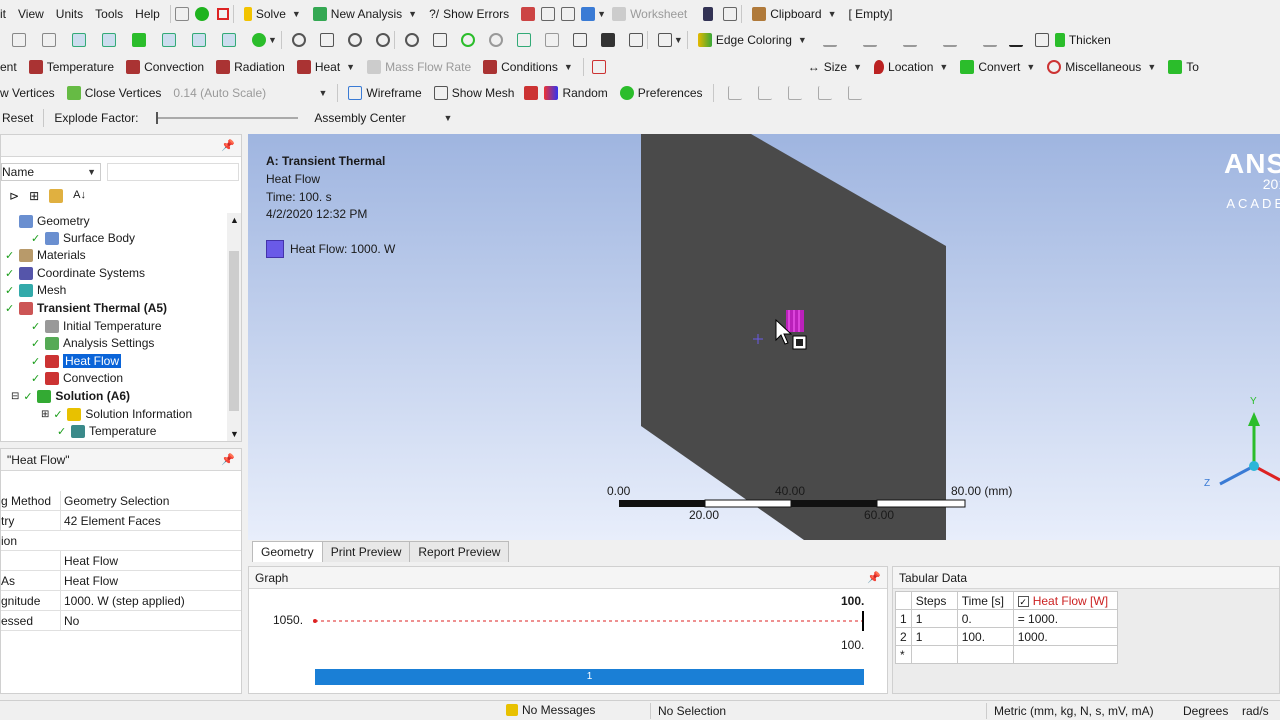  Describe the element at coordinates (551, 40) in the screenshot. I see `next-view-icon` at that location.